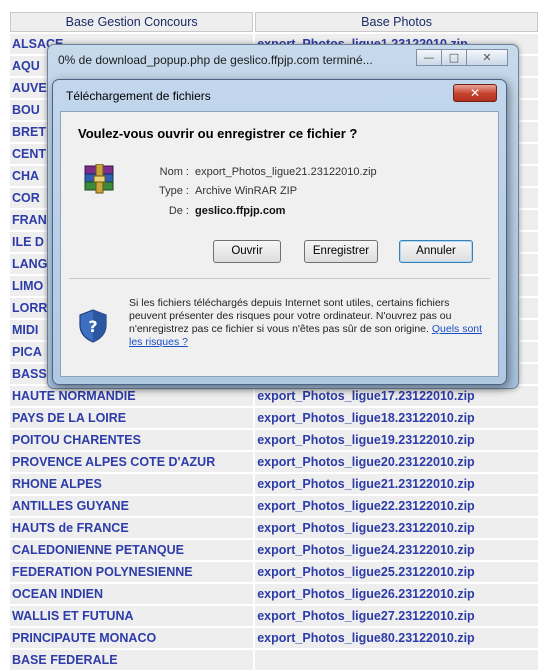  Describe the element at coordinates (132, 440) in the screenshot. I see `ligue-name-cell: POITOU CHARENTES` at that location.